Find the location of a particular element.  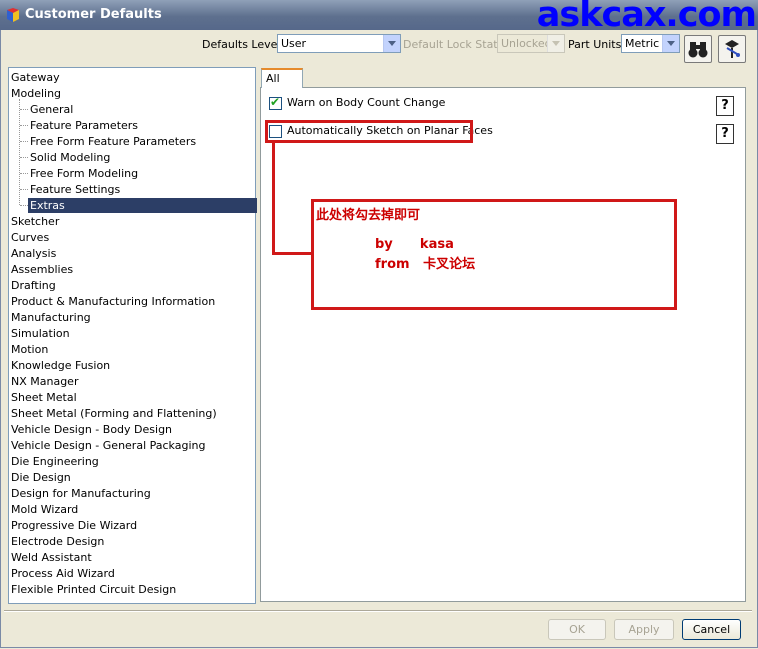

apply-button: Apply is located at coordinates (644, 629).